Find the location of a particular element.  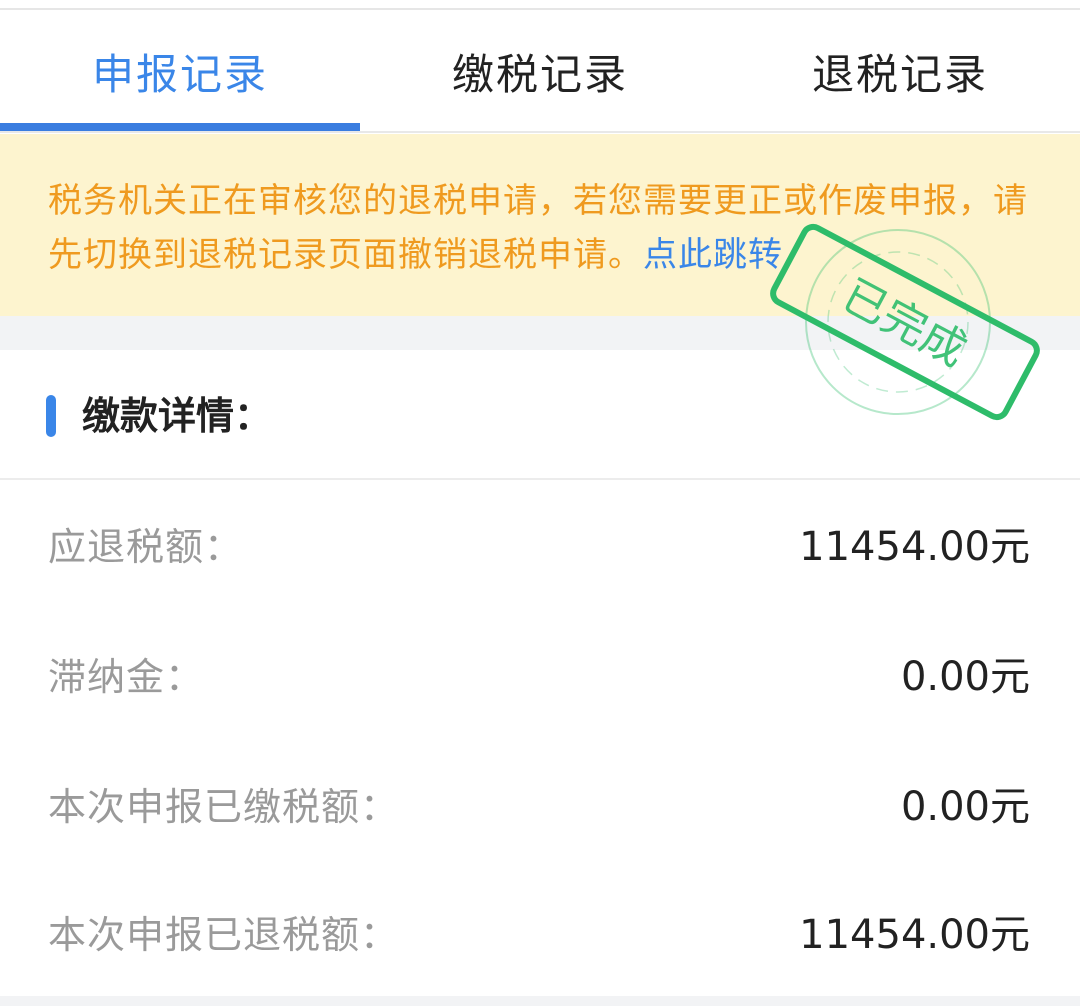

section-title: 缴款详情： is located at coordinates (177, 416).